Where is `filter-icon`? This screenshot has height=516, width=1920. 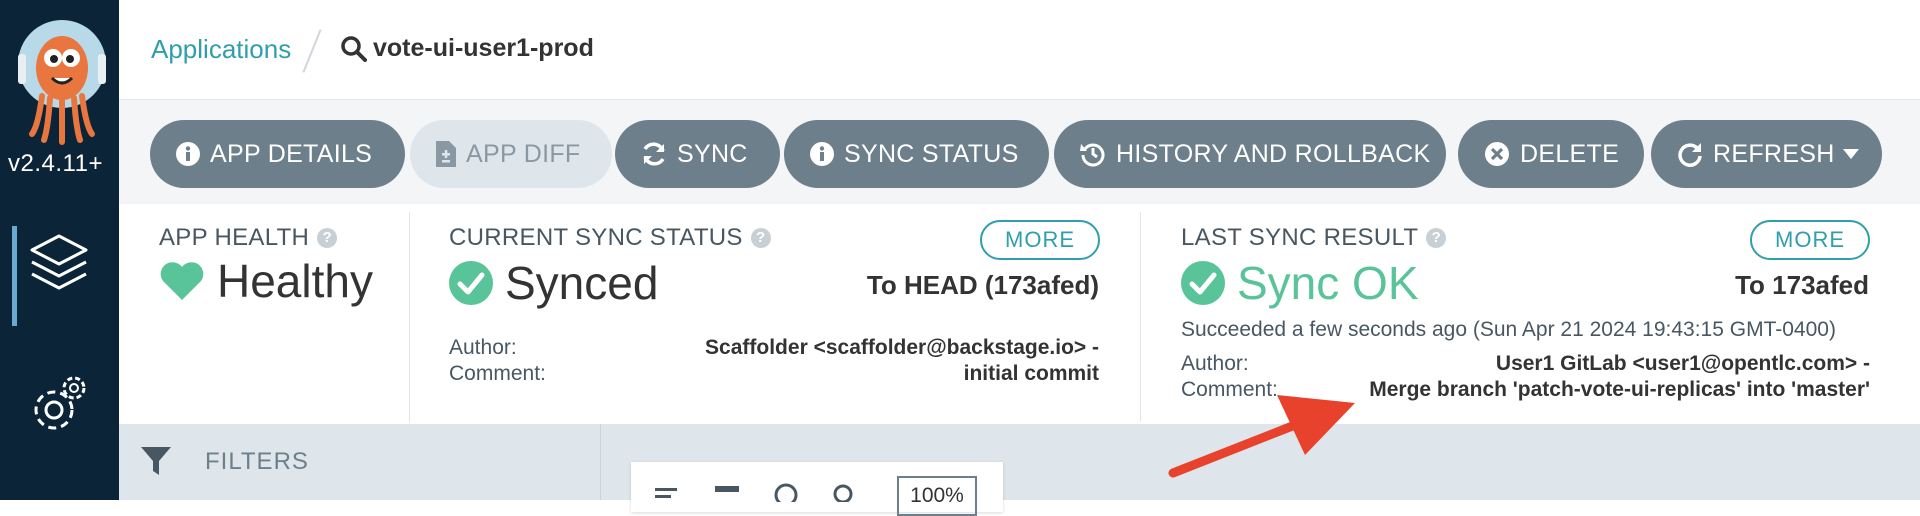
filter-icon is located at coordinates (156, 461).